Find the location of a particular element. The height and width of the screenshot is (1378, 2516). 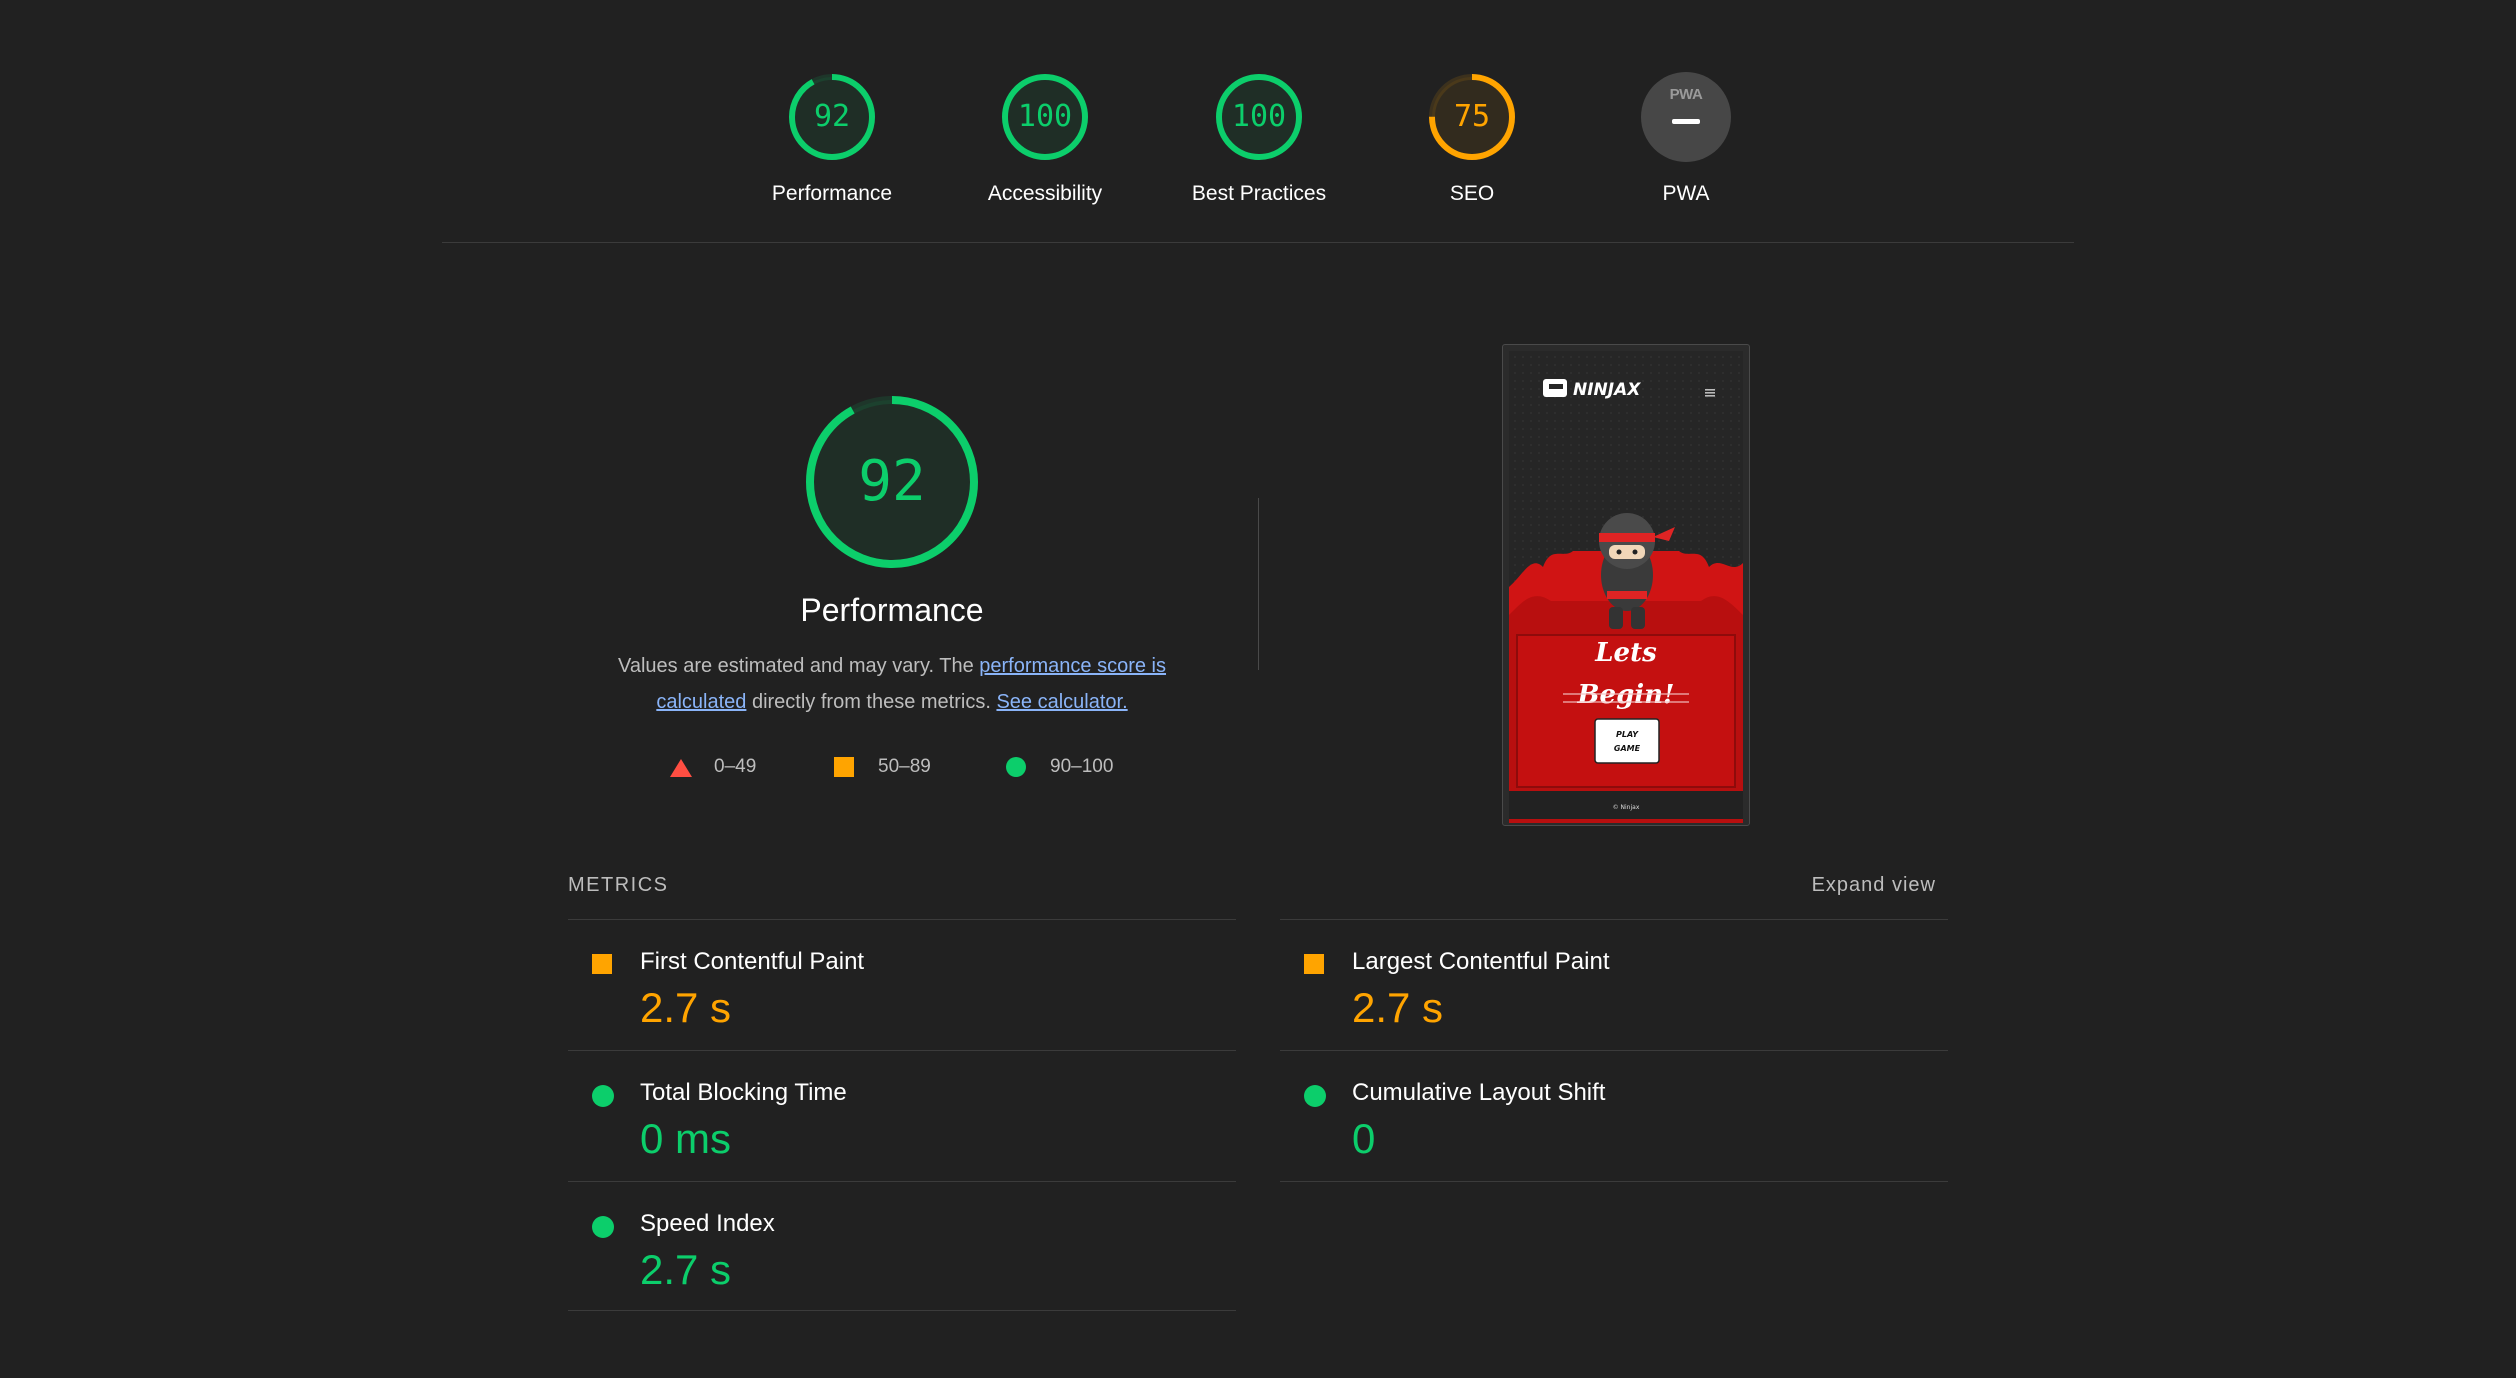

pwa-badge-icon: PWA is located at coordinates (1686, 117).